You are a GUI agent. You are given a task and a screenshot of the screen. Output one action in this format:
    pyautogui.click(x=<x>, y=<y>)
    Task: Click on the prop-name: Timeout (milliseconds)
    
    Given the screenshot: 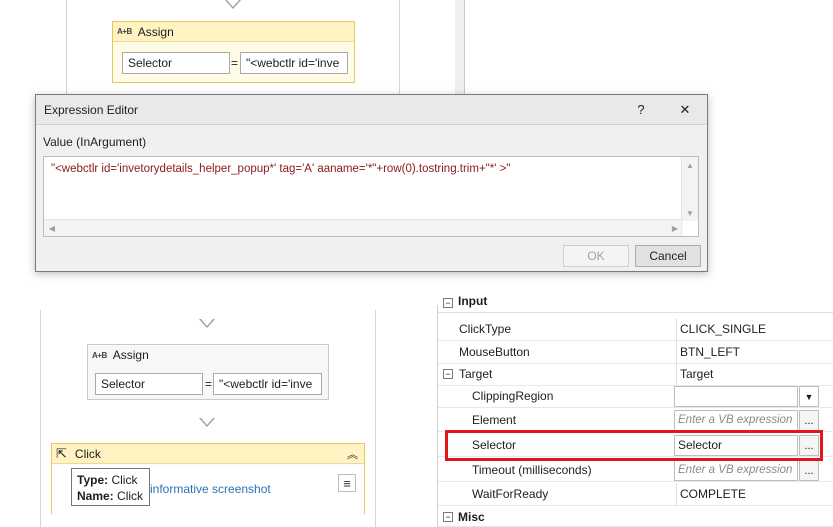 What is the action you would take?
    pyautogui.click(x=532, y=470)
    